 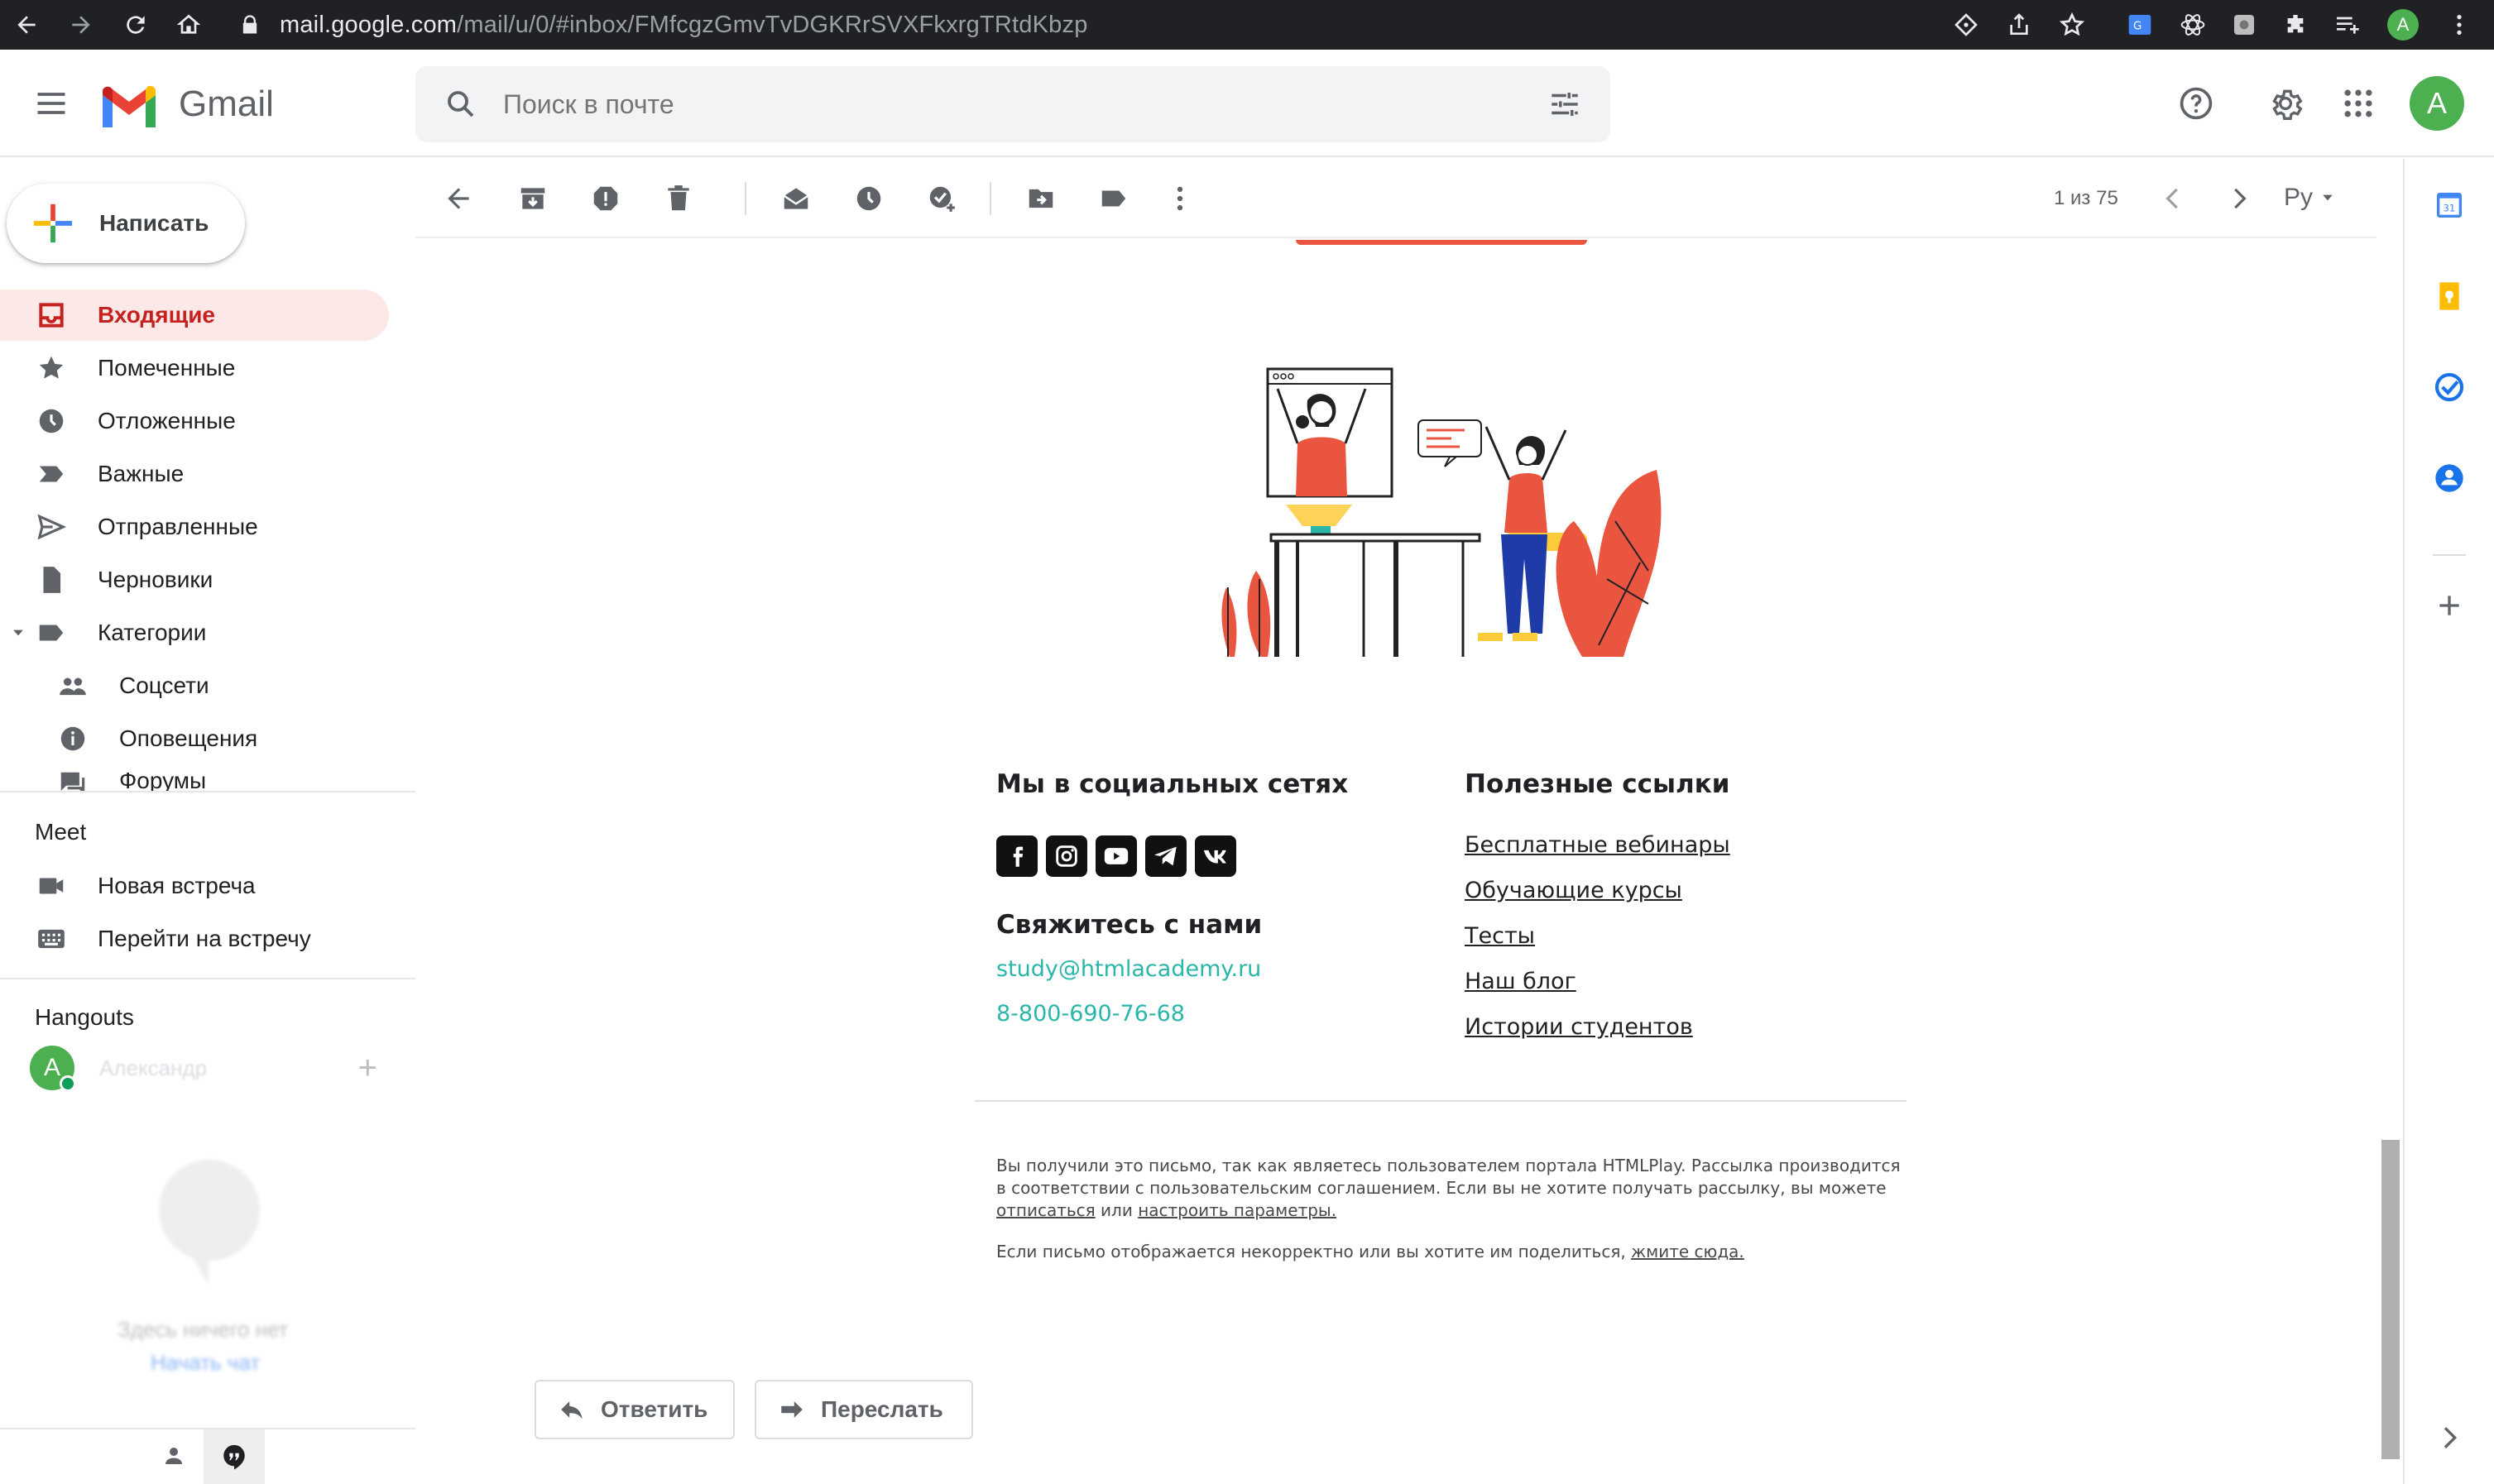 I want to click on main-menu-icon, so click(x=51, y=103).